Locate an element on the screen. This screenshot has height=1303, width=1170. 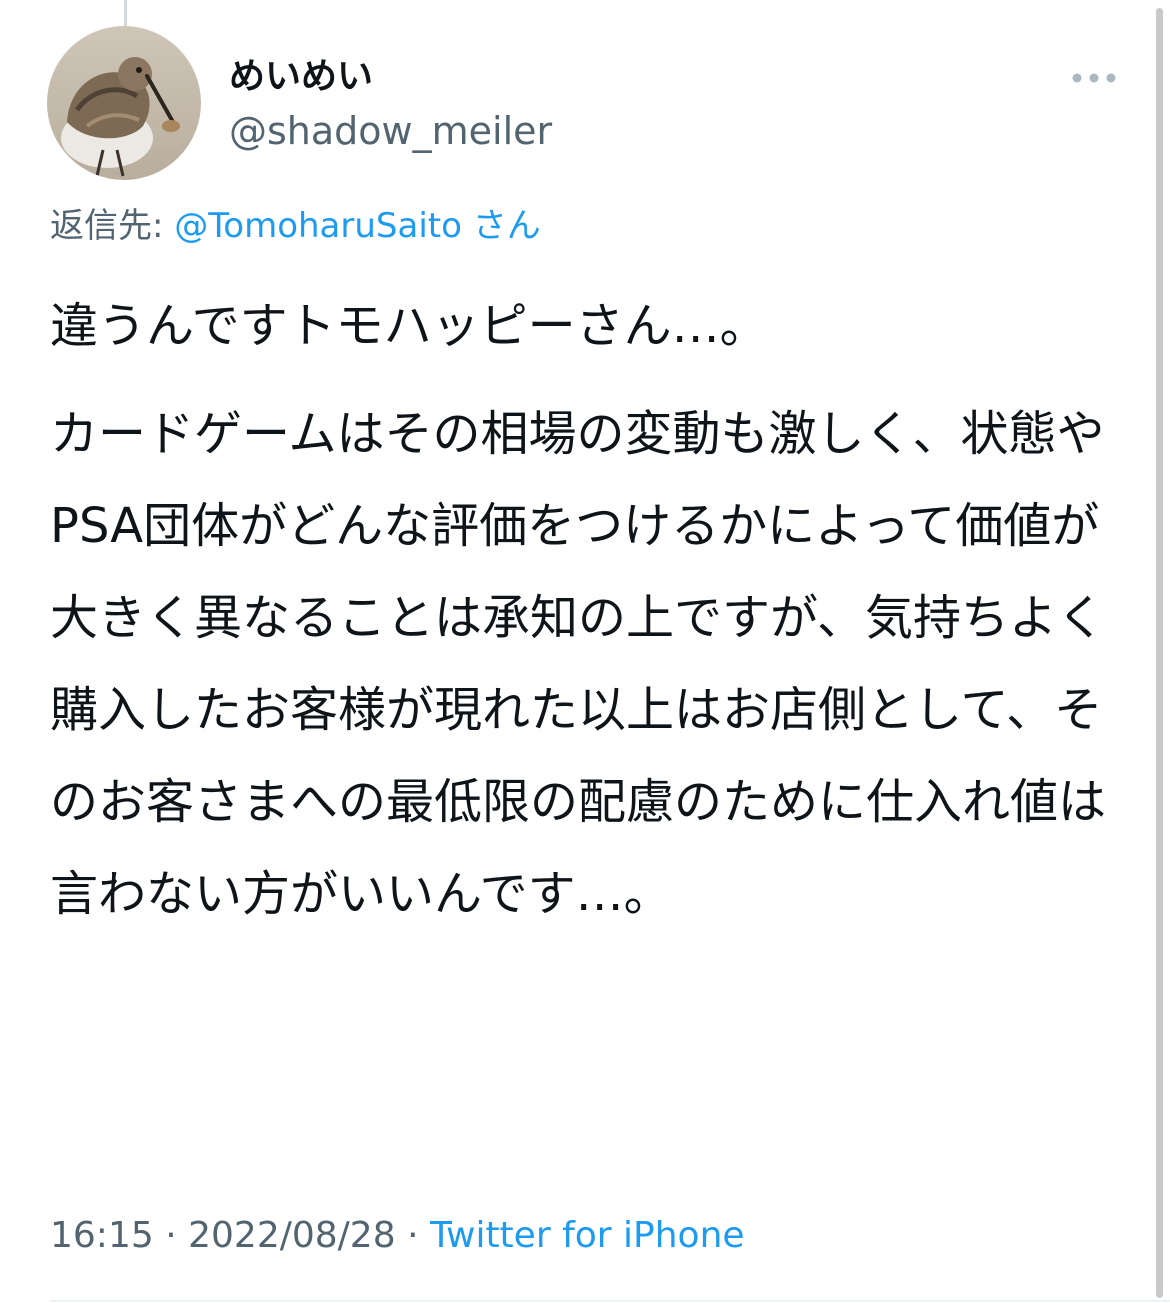
reply-to-mention-link: @TomoharuSaito さん is located at coordinates (357, 226).